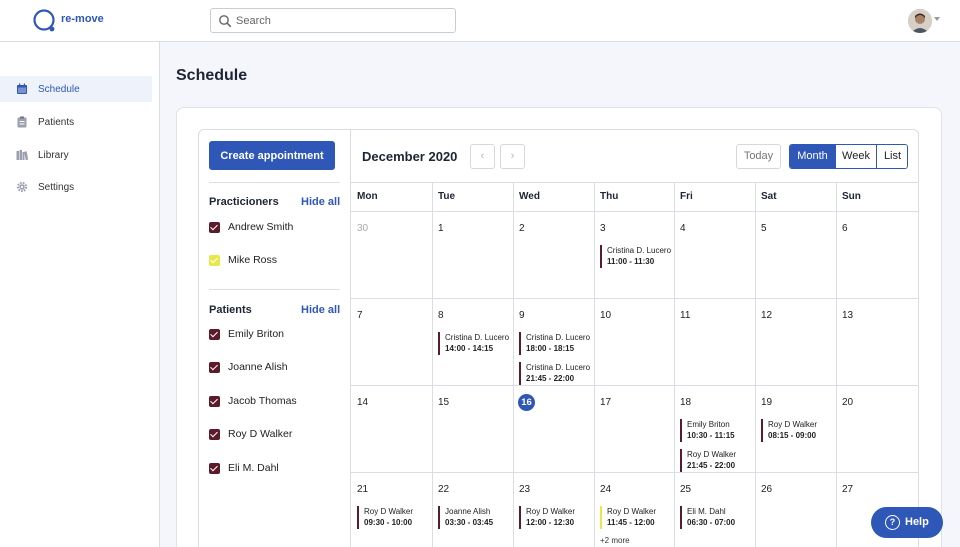  What do you see at coordinates (605, 402) in the screenshot?
I see `day-number: 17` at bounding box center [605, 402].